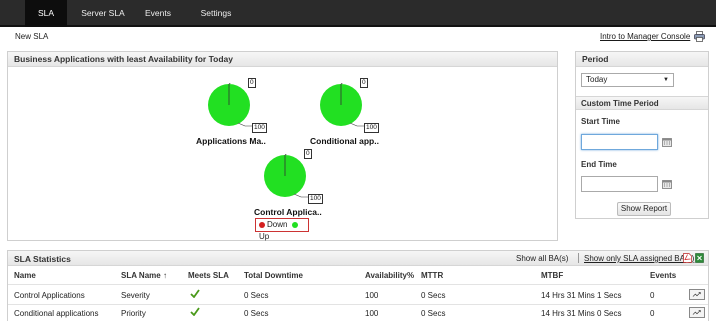 The height and width of the screenshot is (323, 716). What do you see at coordinates (262, 224) in the screenshot?
I see `down-legend-dot` at bounding box center [262, 224].